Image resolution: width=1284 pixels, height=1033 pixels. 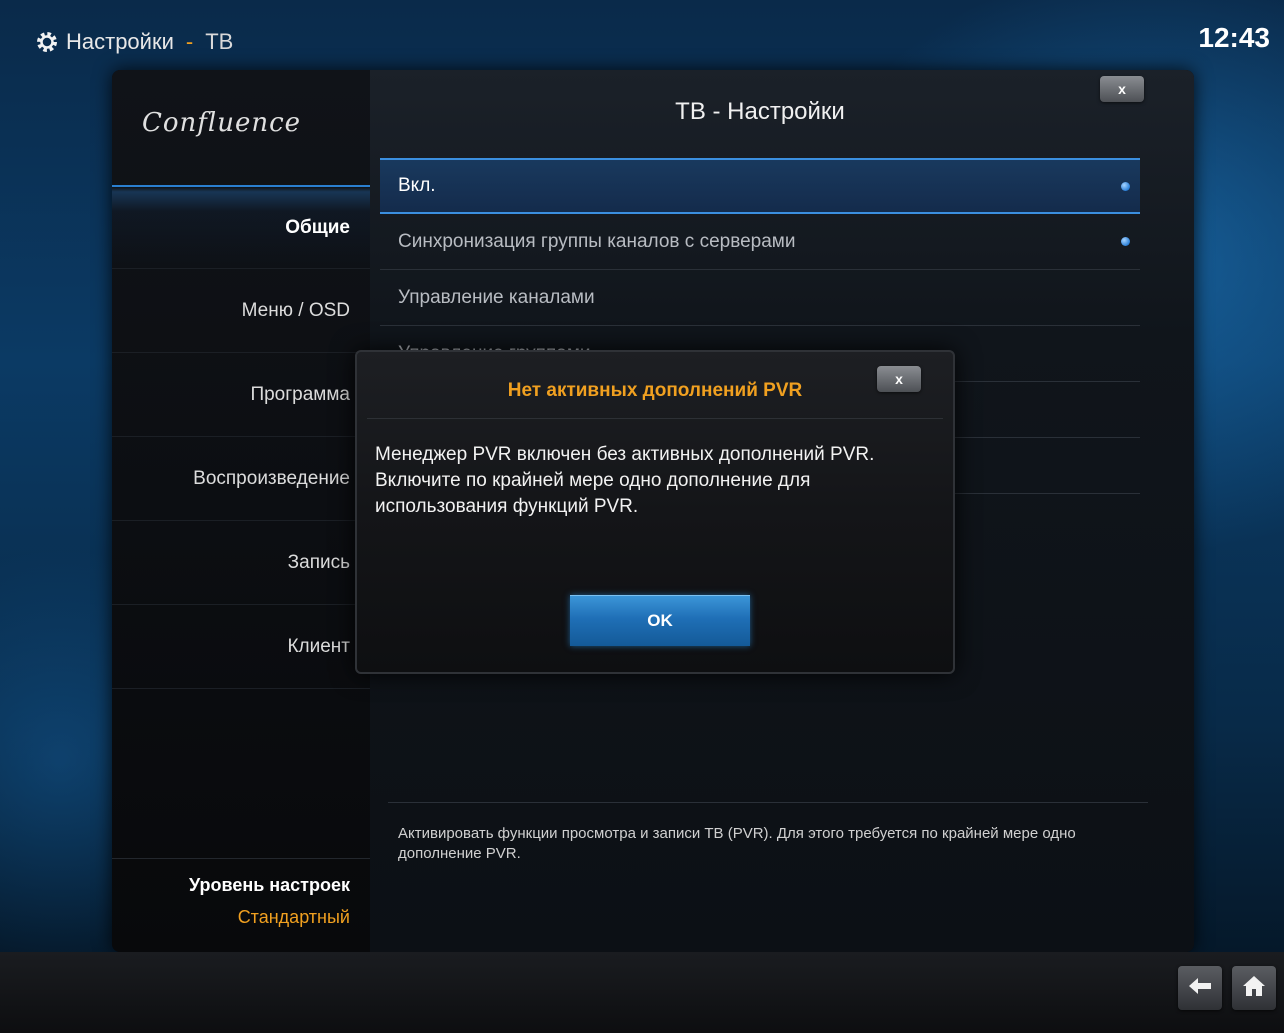 I want to click on sidebar-item-label: Запись, so click(x=318, y=562).